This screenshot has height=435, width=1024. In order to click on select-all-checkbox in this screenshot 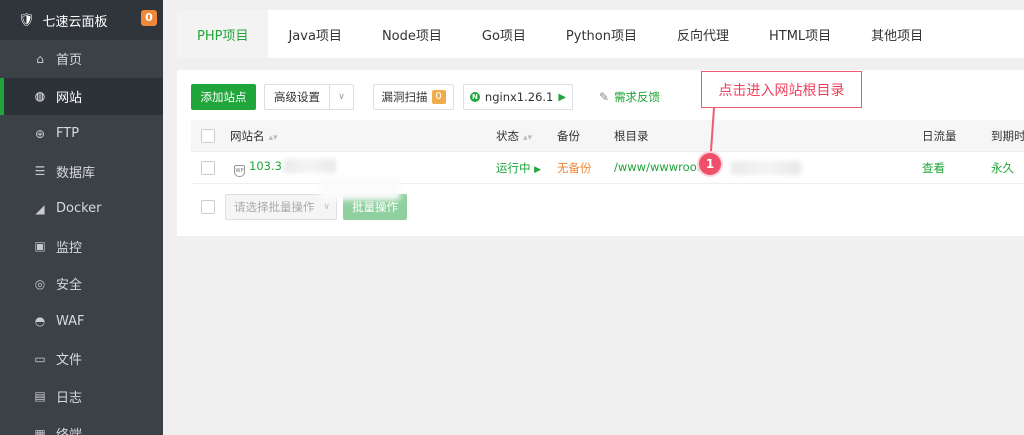, I will do `click(208, 135)`.